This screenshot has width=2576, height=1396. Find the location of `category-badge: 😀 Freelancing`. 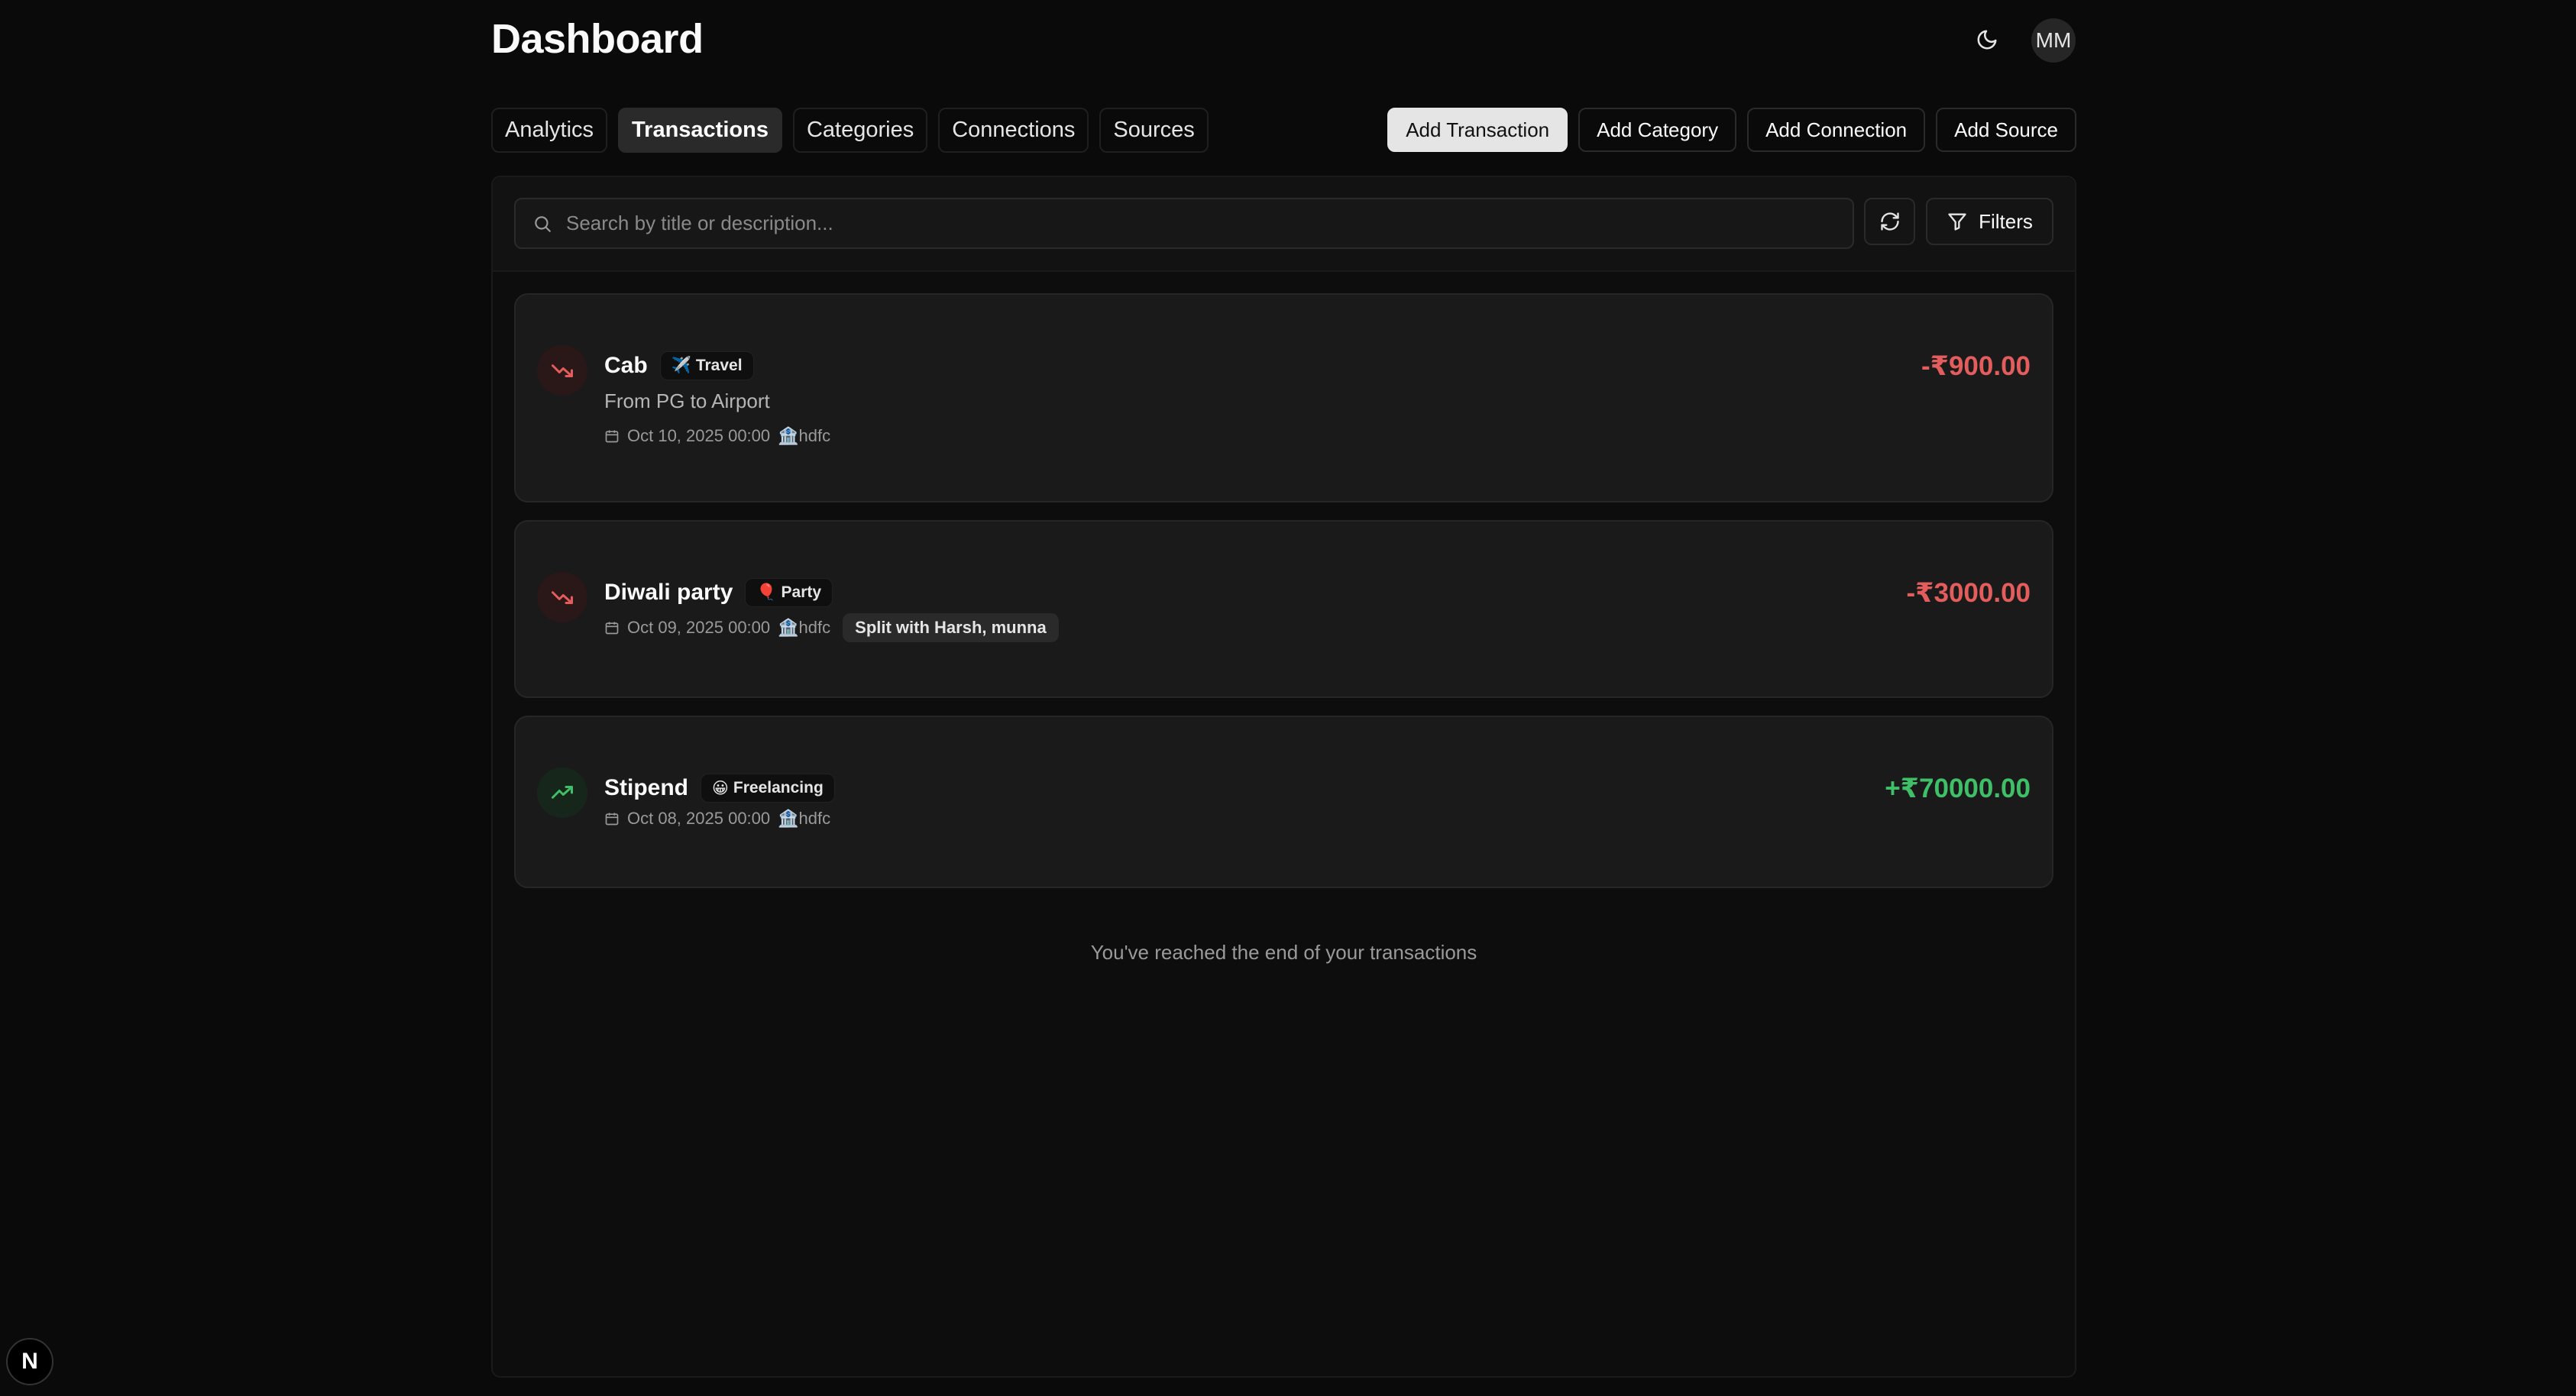

category-badge: 😀 Freelancing is located at coordinates (768, 789).